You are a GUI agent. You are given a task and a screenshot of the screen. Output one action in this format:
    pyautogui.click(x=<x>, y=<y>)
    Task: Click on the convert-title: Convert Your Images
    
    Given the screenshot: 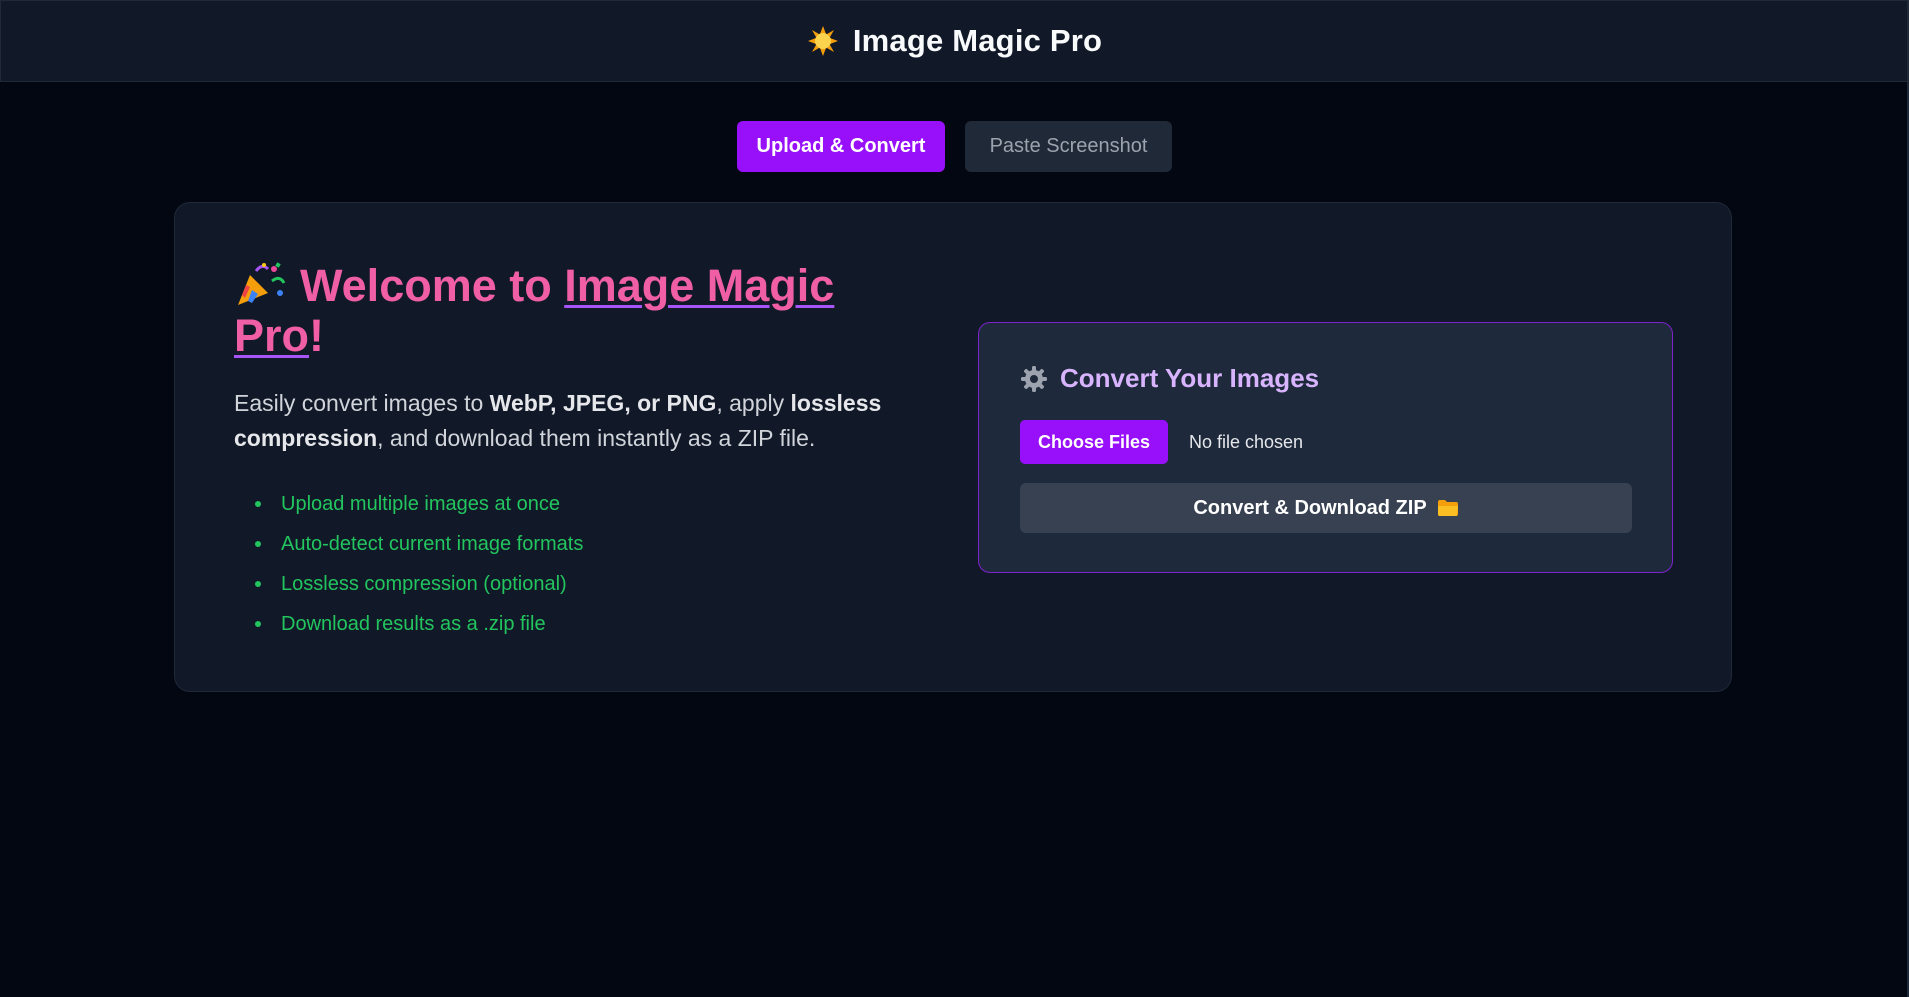 What is the action you would take?
    pyautogui.click(x=1190, y=378)
    